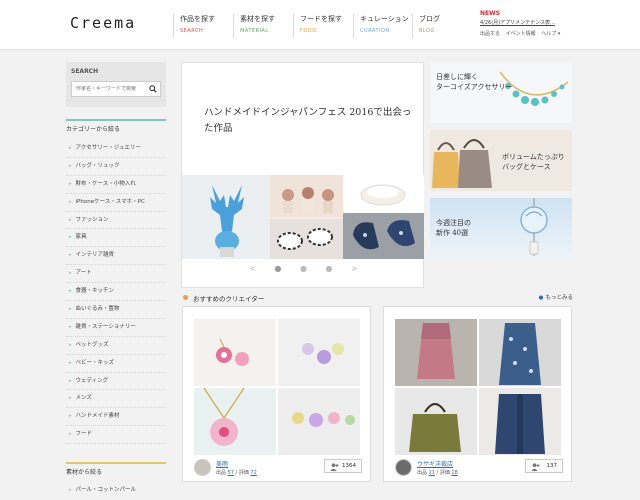 Image resolution: width=640 pixels, height=500 pixels. What do you see at coordinates (116, 328) in the screenshot?
I see `category-item: ▸ 雑貨・ステーショナリー` at bounding box center [116, 328].